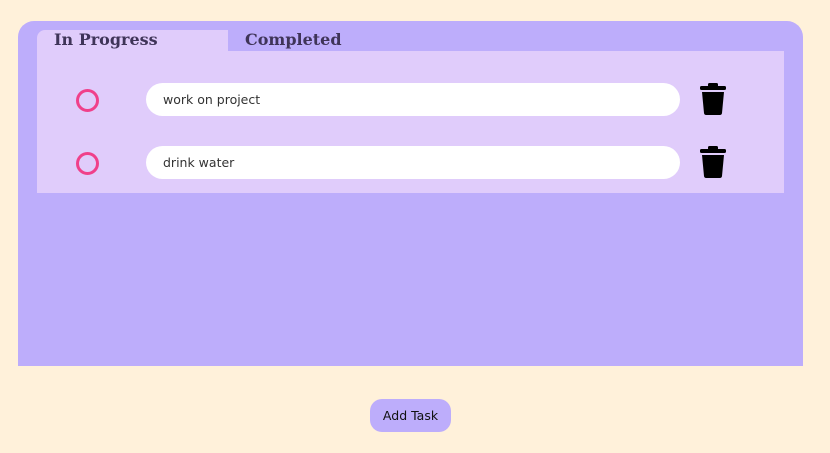 The width and height of the screenshot is (830, 453). I want to click on add-task-button: Add Task, so click(410, 415).